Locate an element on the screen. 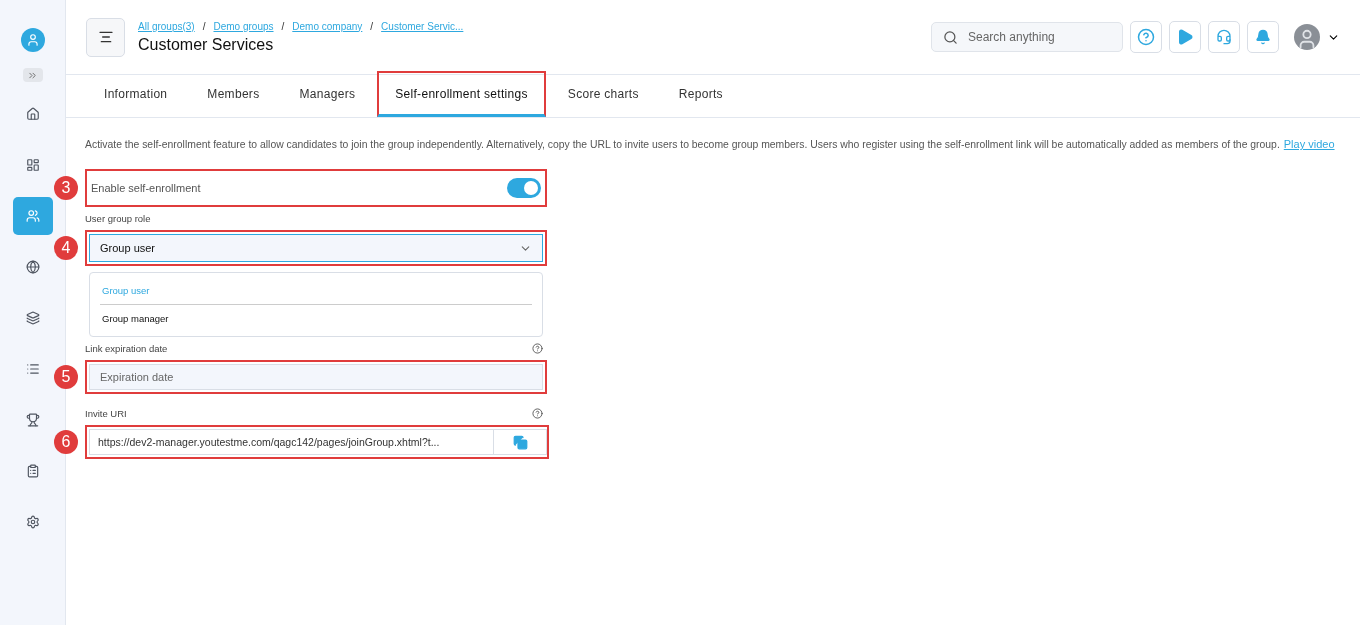 This screenshot has width=1360, height=625. list-icon is located at coordinates (32, 369).